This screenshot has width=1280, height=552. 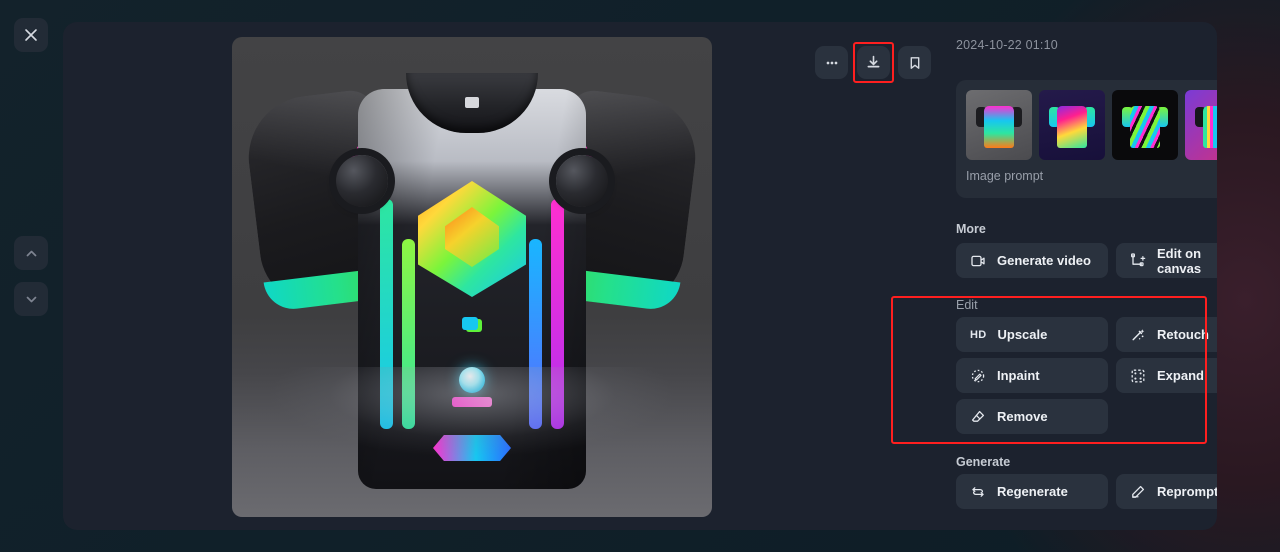 I want to click on retouch-button: Retouch, so click(x=1166, y=334).